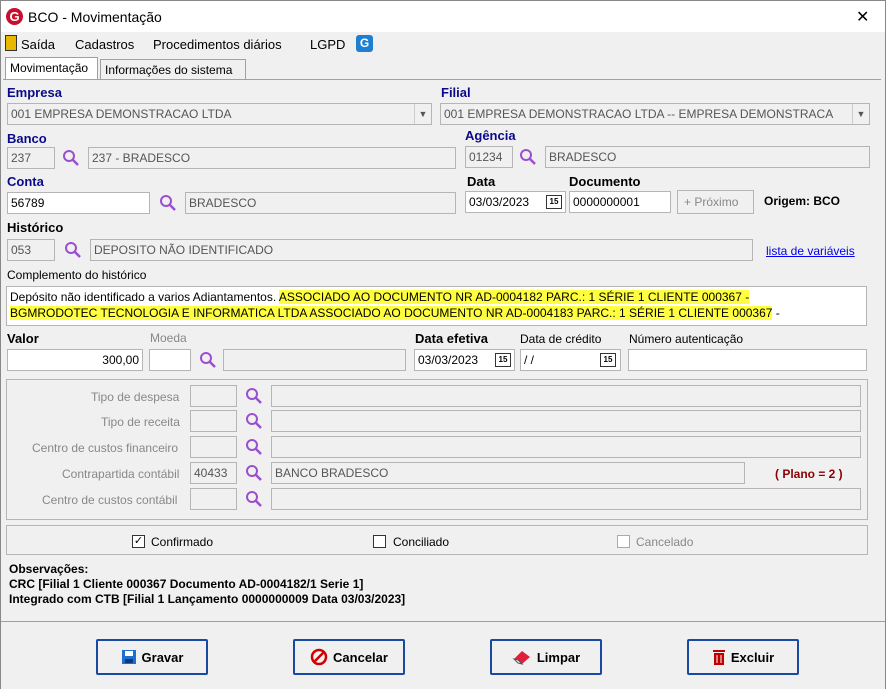  I want to click on confirmado-checkbox: ✓, so click(138, 541).